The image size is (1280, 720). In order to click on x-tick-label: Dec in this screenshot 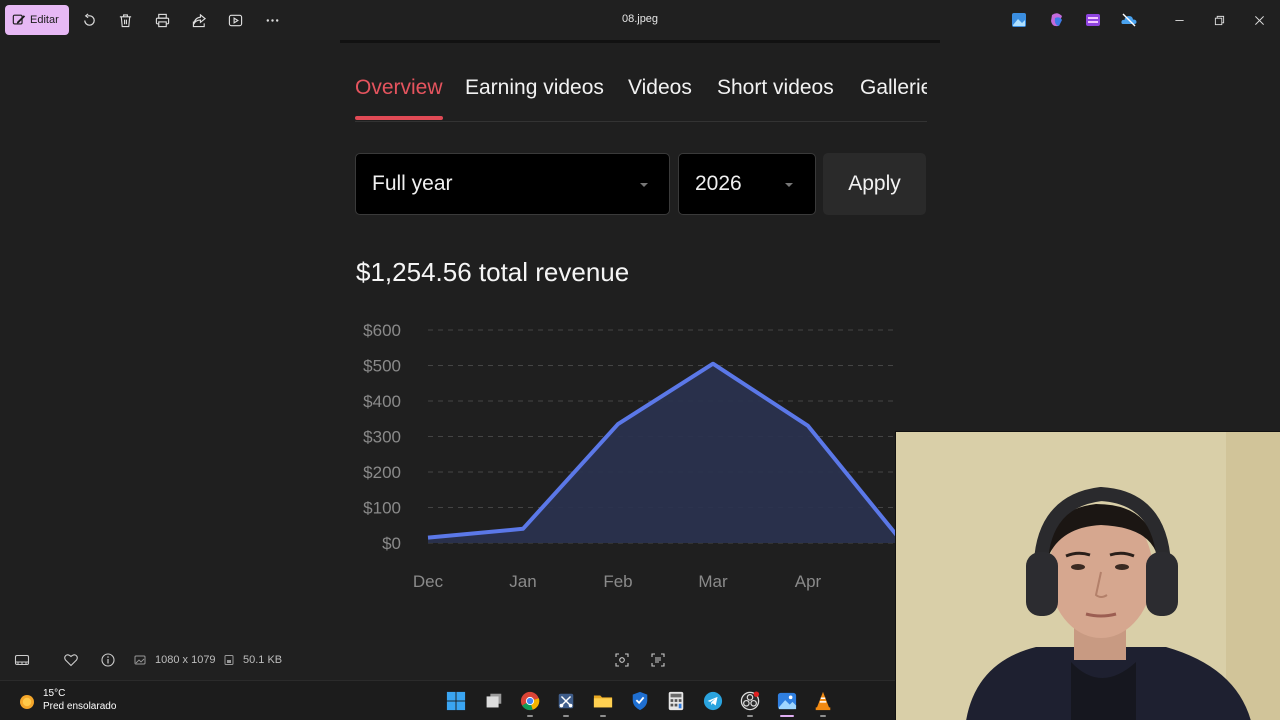, I will do `click(428, 581)`.